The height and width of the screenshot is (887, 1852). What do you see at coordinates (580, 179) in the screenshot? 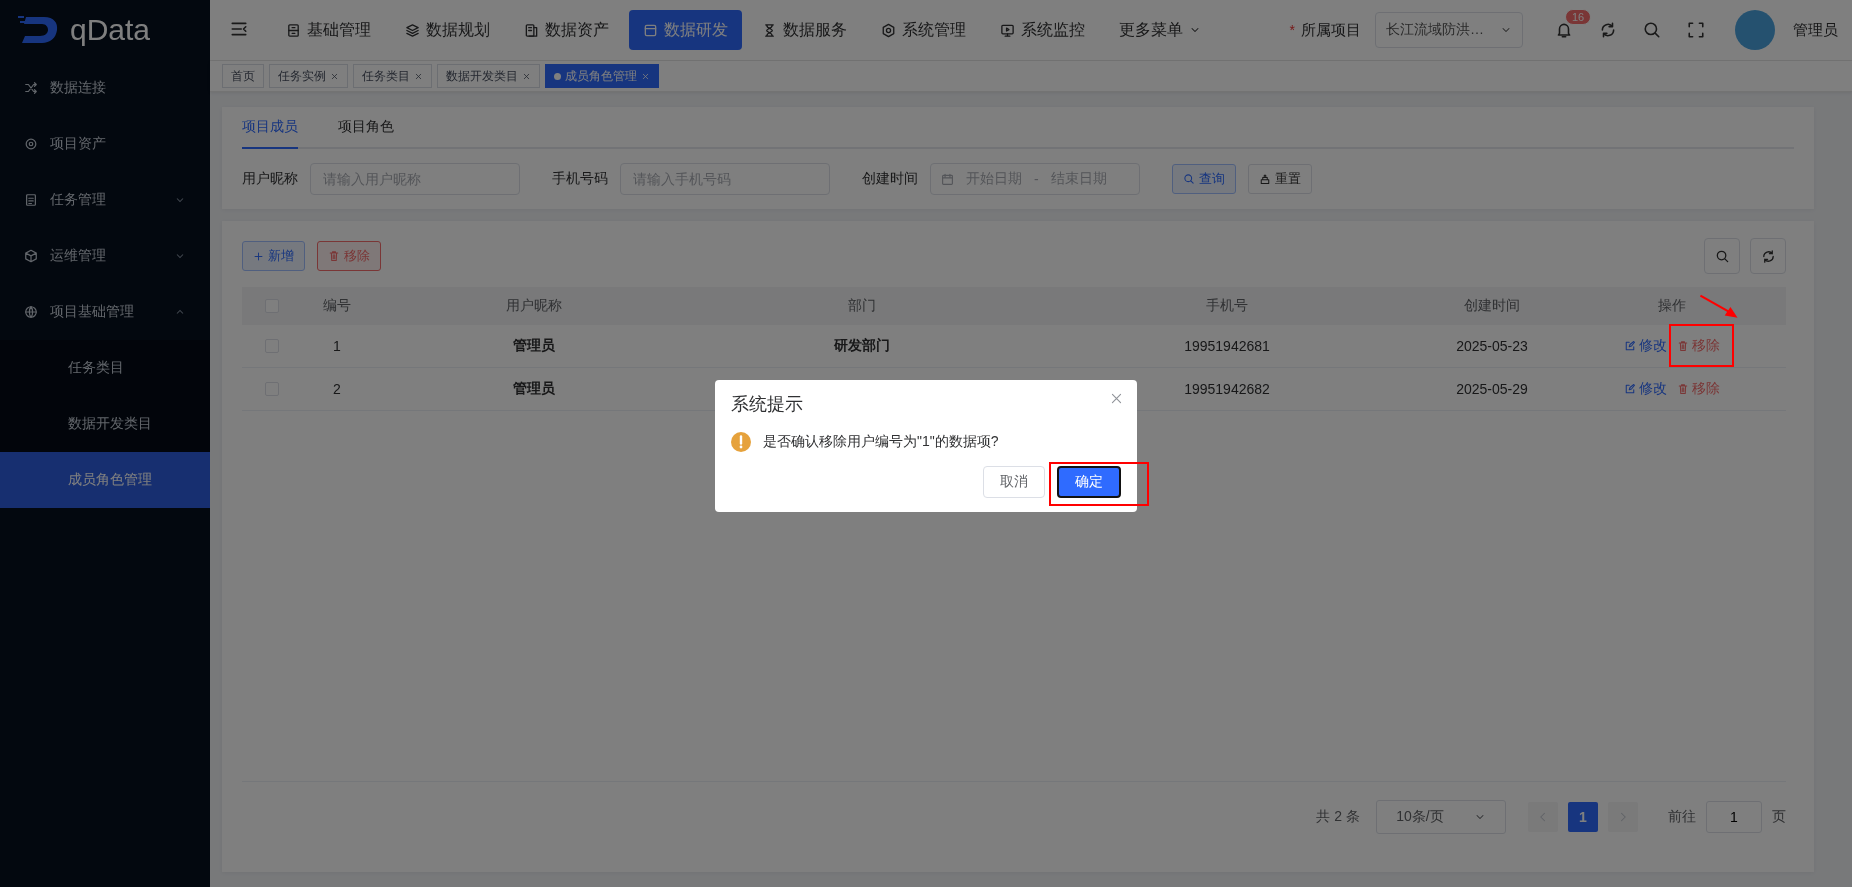
I see `field-label: 手机号码` at bounding box center [580, 179].